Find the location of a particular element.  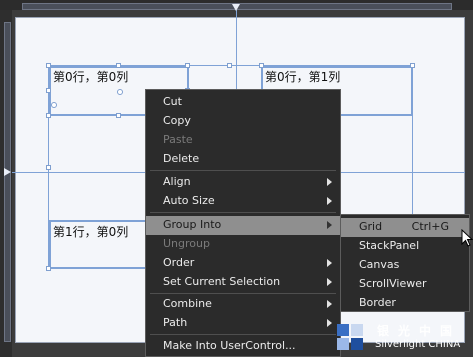

menu-item-label: Path is located at coordinates (175, 322).